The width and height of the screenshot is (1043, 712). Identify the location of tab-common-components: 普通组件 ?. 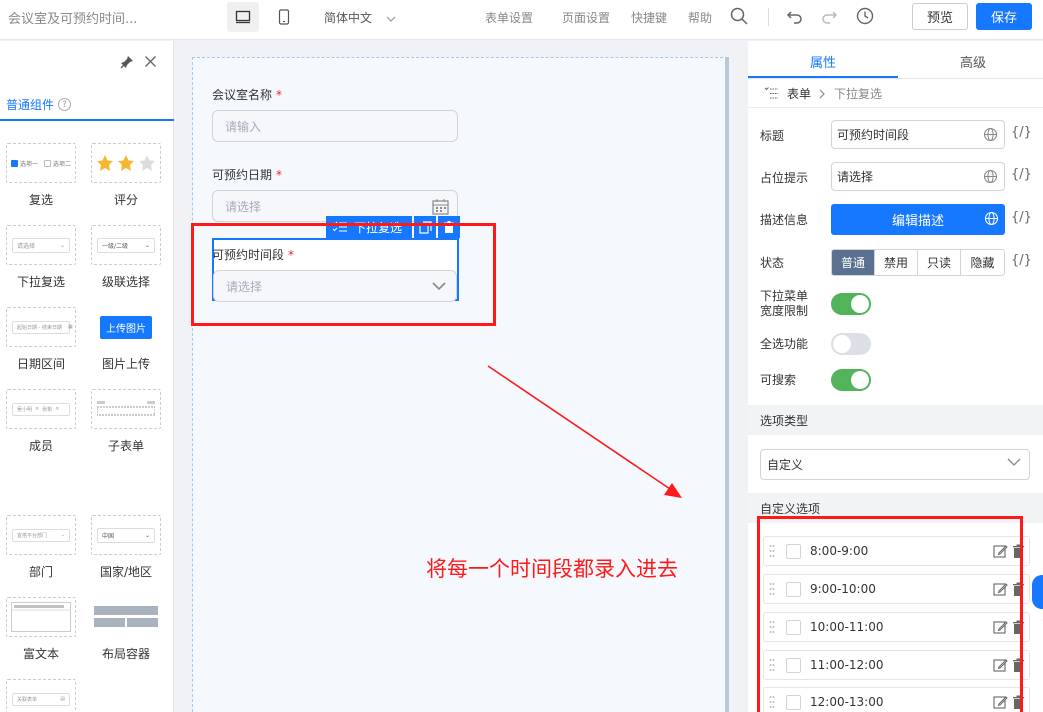
(39, 104).